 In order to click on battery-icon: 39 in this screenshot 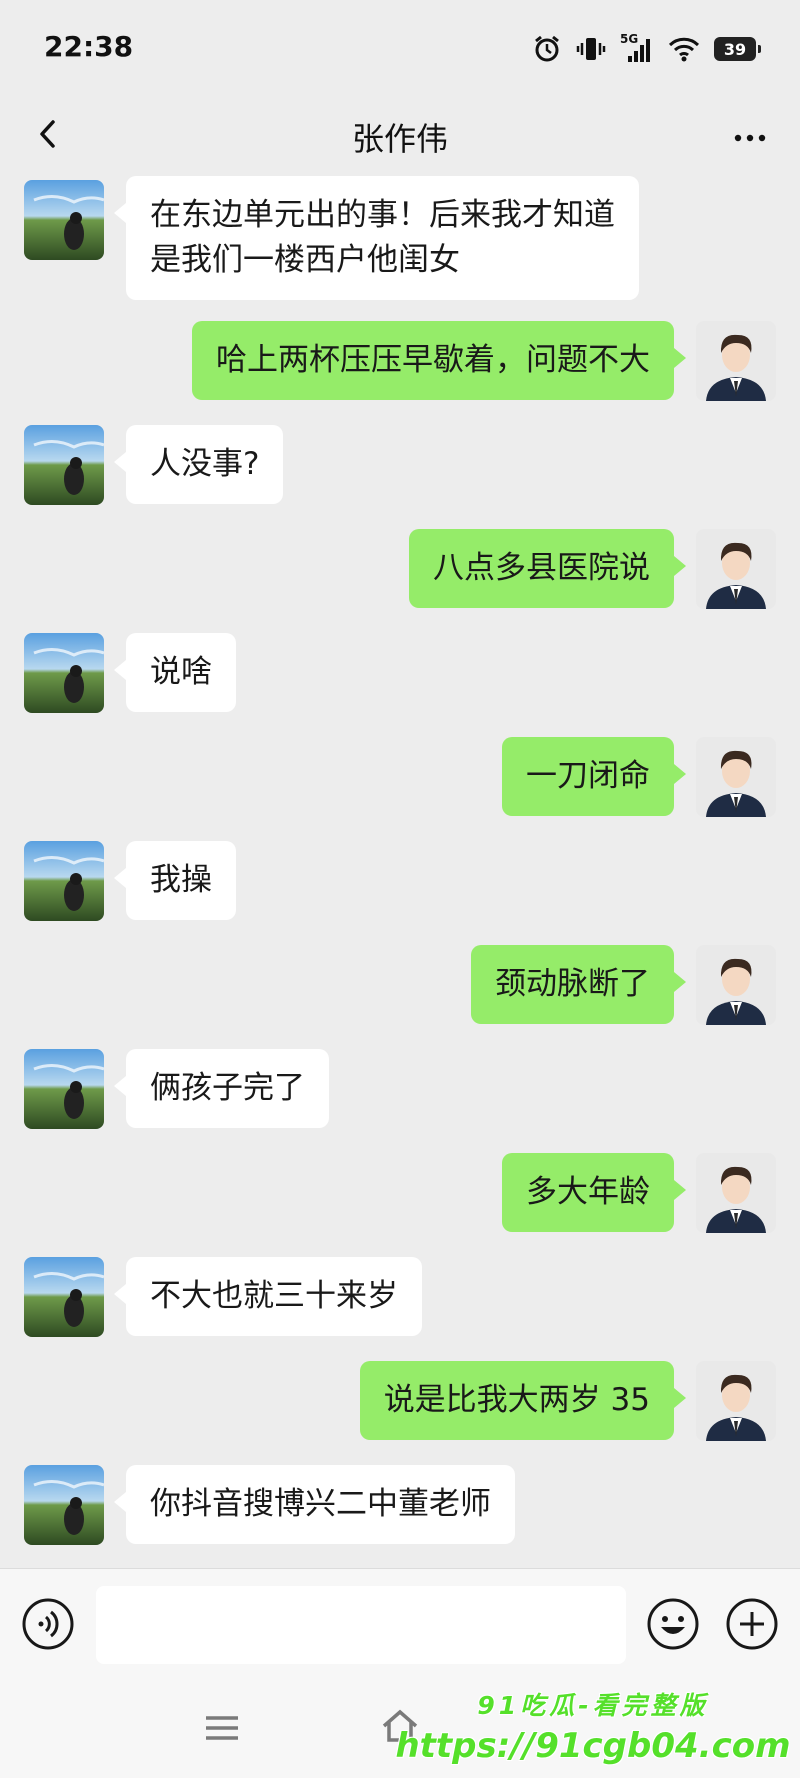, I will do `click(737, 49)`.